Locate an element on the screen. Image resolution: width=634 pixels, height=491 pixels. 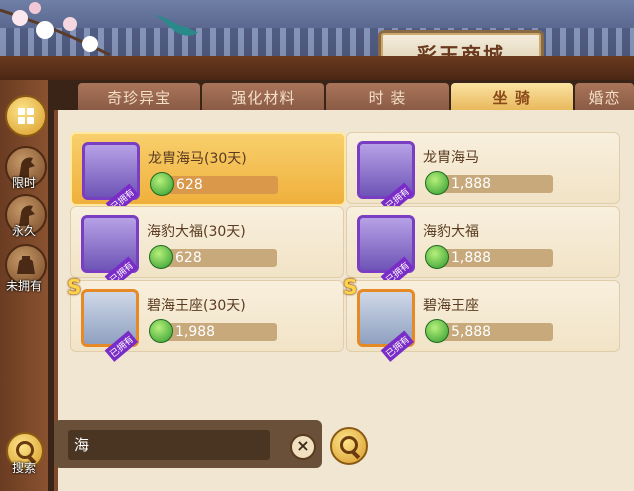
category-tabs: 奇珍异宝 强化材料 时 装 坐 骑 婚恋 is located at coordinates (356, 97).